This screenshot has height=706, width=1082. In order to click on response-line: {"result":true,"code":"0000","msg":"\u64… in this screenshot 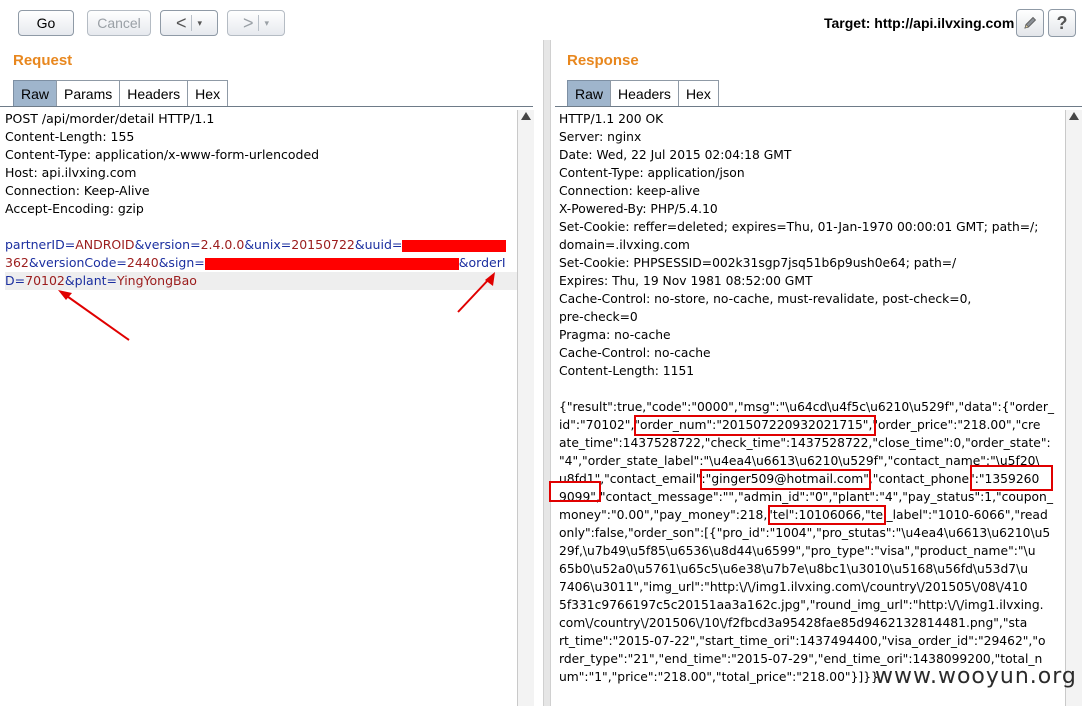, I will do `click(807, 407)`.